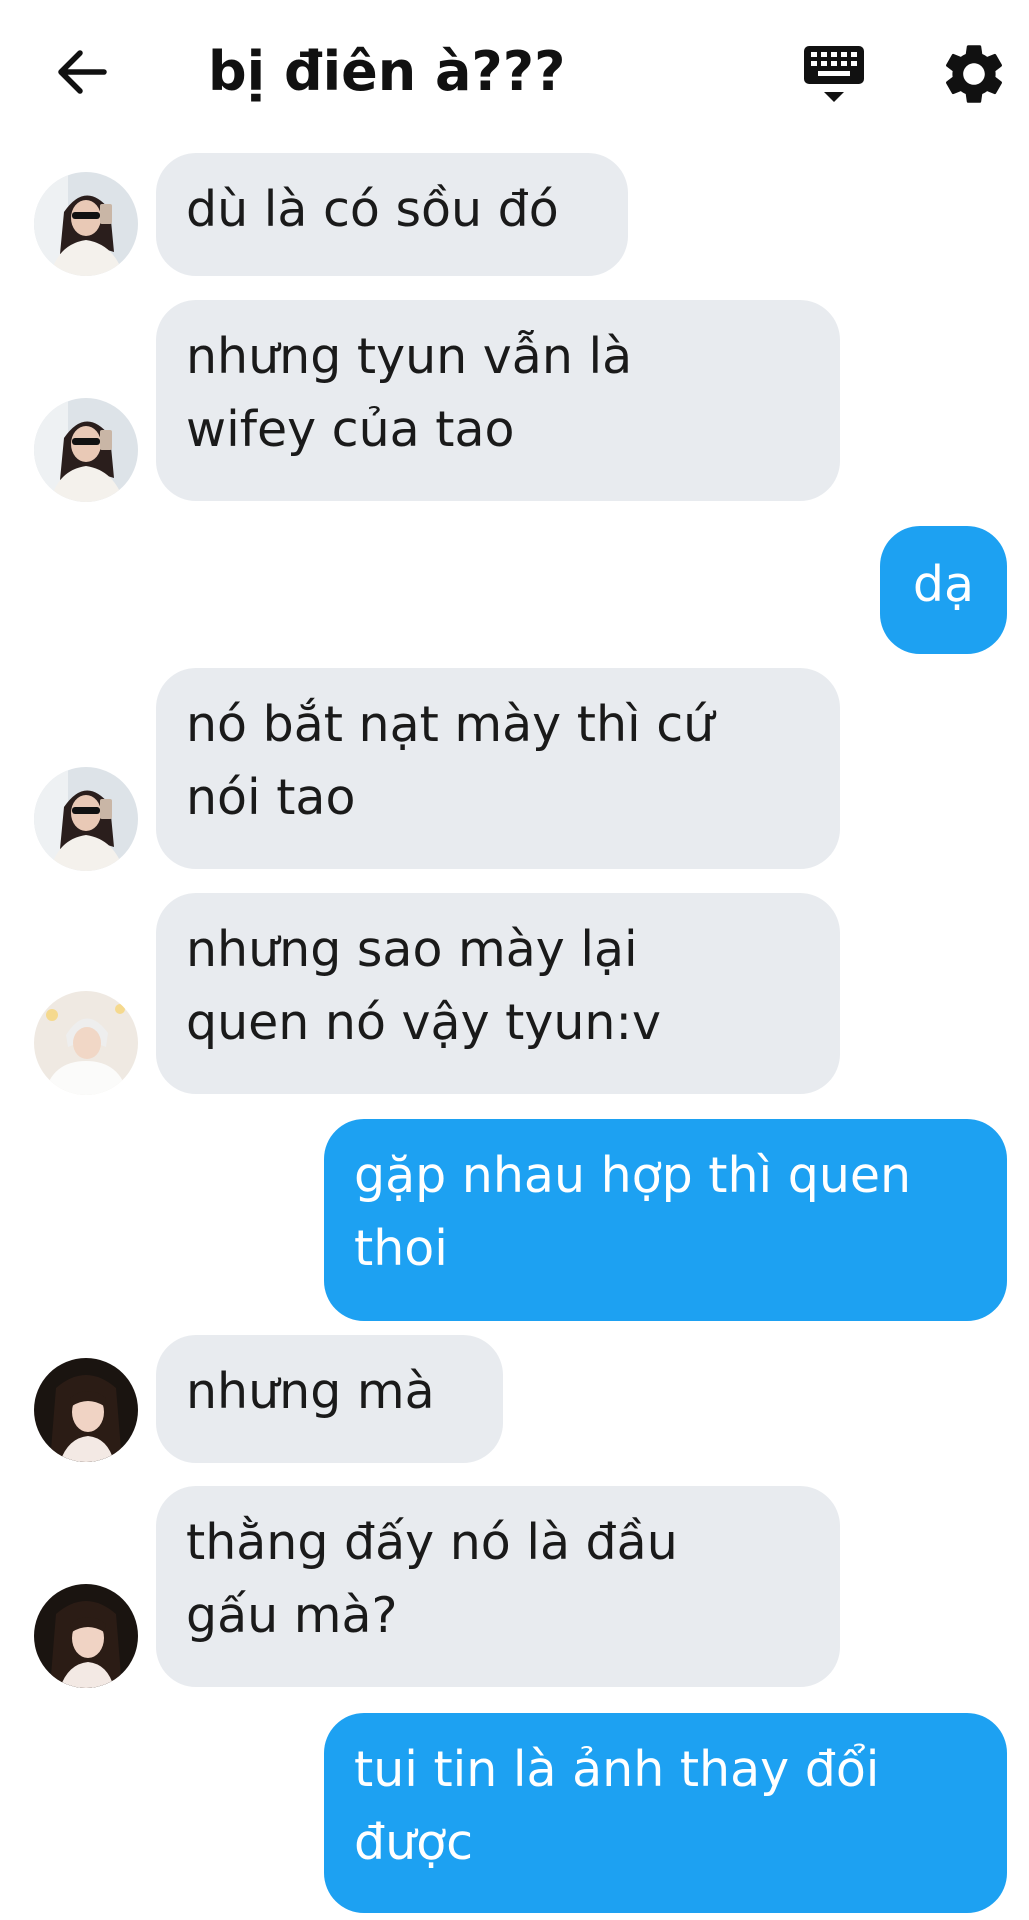 The image size is (1029, 1920). Describe the element at coordinates (392, 214) in the screenshot. I see `message-bubble: dù là có sồu đó` at that location.